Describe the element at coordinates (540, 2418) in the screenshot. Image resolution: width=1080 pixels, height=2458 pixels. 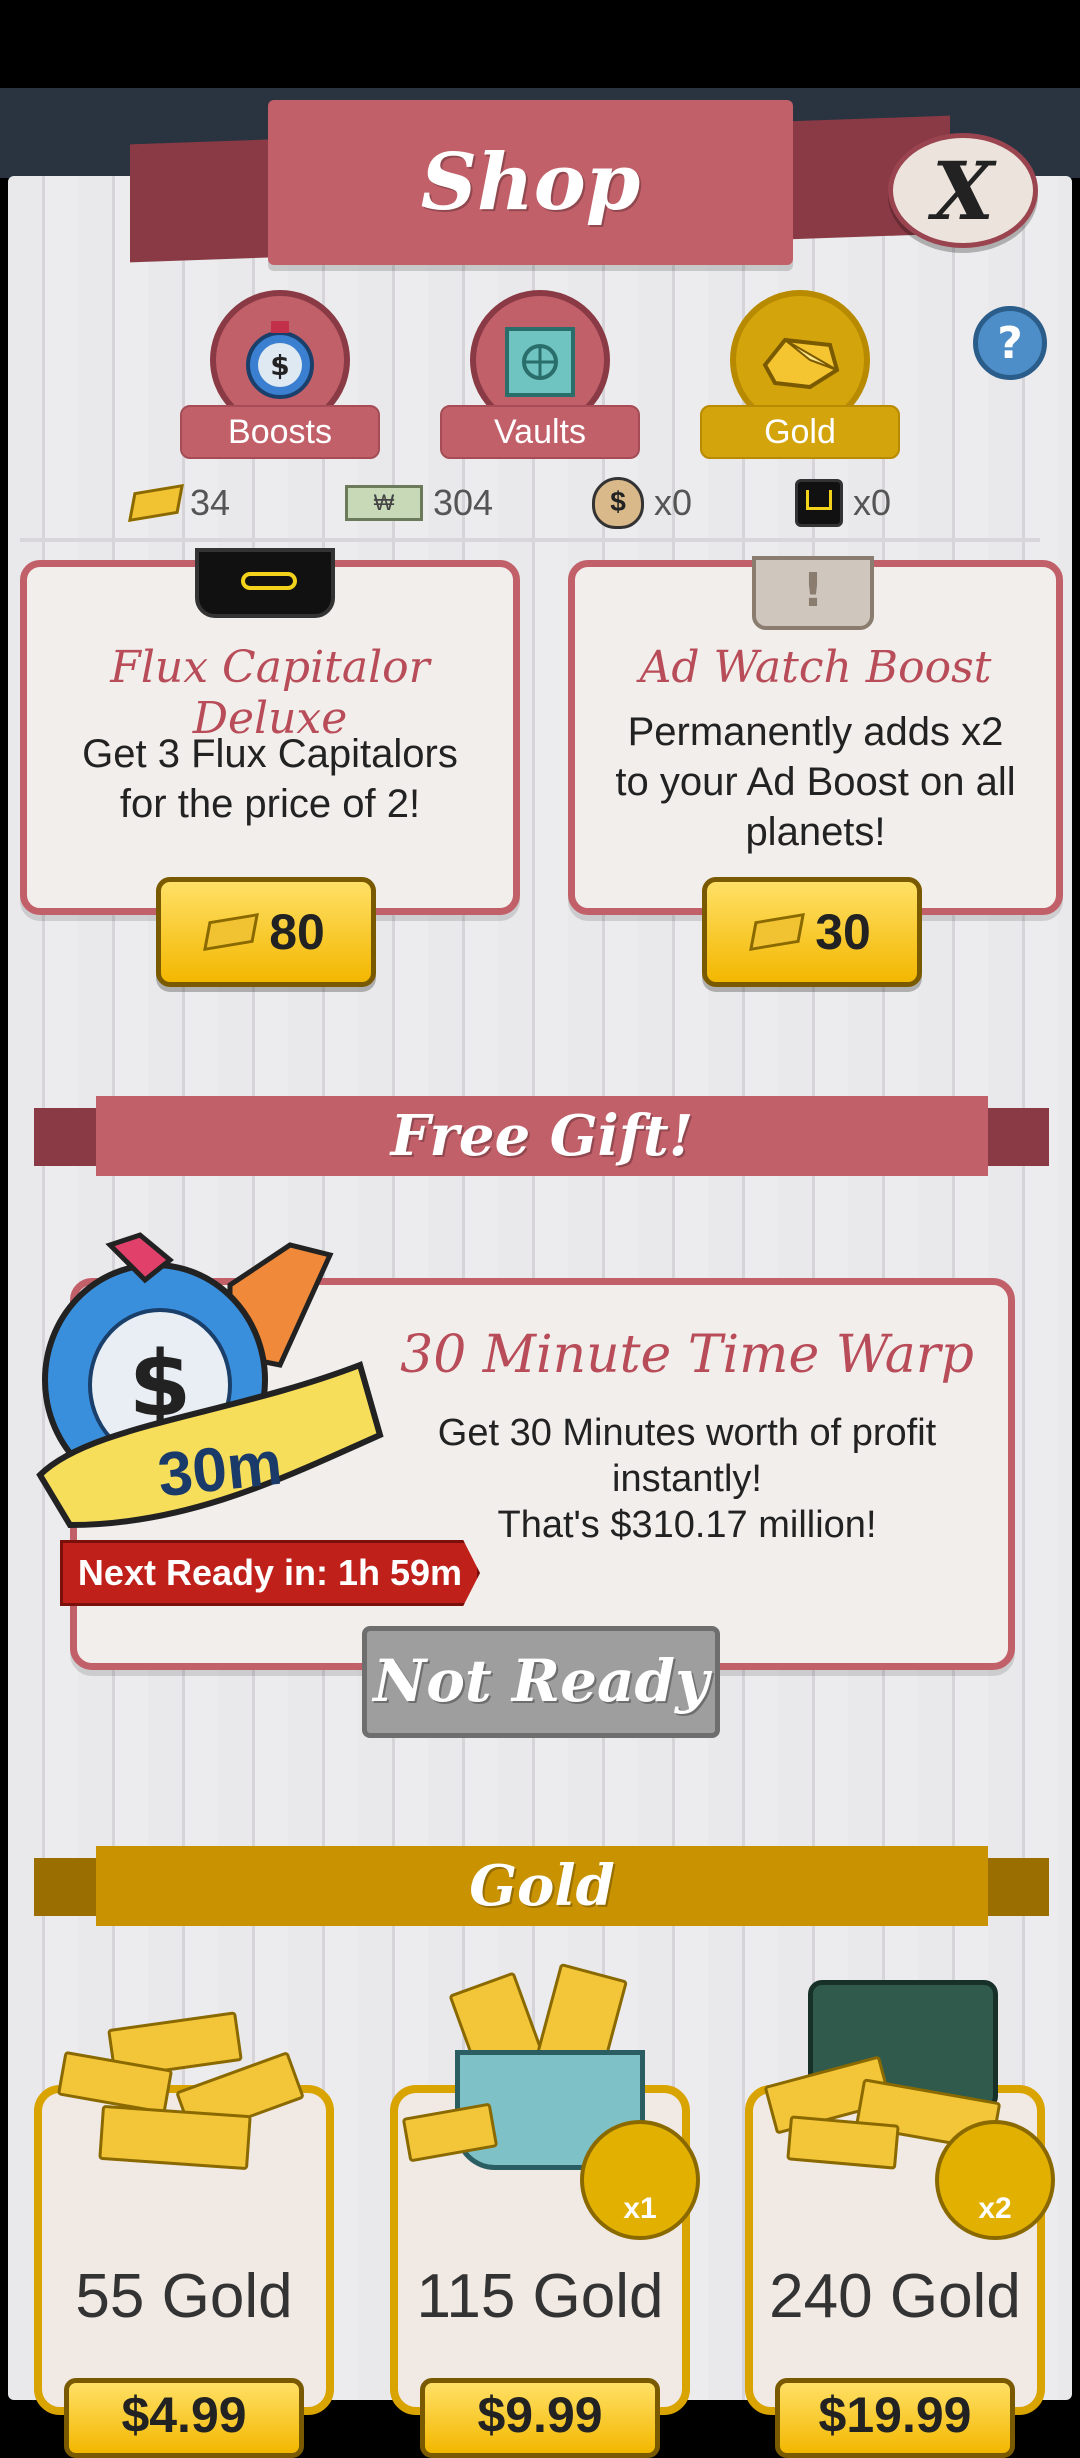
I see `gold-pack-buy-button: $9.99` at that location.